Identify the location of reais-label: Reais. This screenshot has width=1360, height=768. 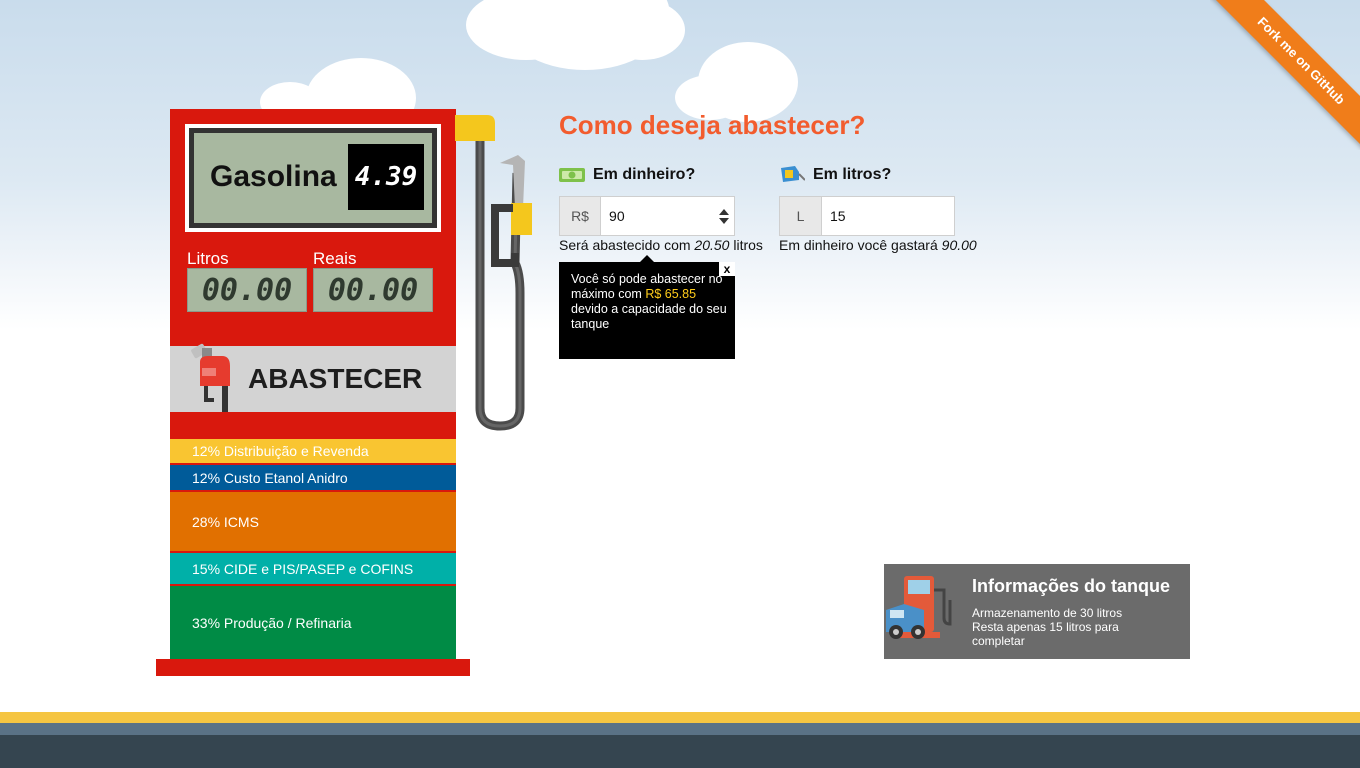
(335, 258).